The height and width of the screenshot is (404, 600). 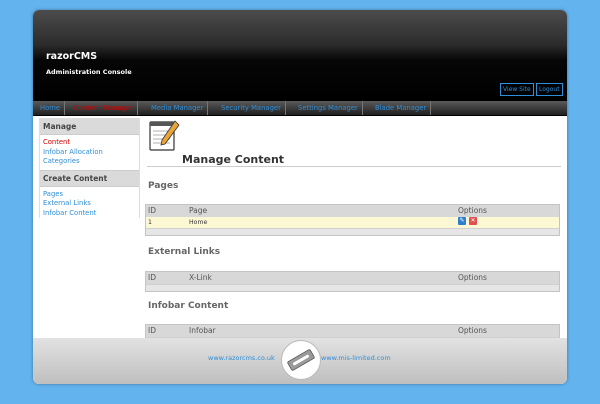 I want to click on nav-blade-manager: Blade Manager, so click(x=401, y=108).